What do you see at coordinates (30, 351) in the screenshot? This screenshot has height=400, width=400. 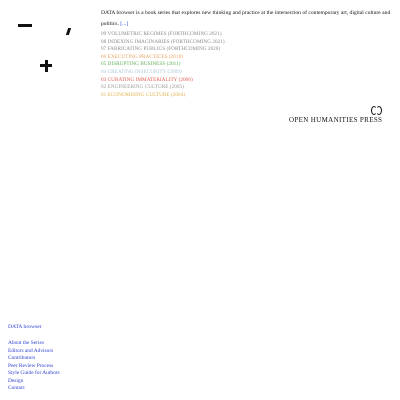 I see `footer-nav-link: Editors and Advisors` at bounding box center [30, 351].